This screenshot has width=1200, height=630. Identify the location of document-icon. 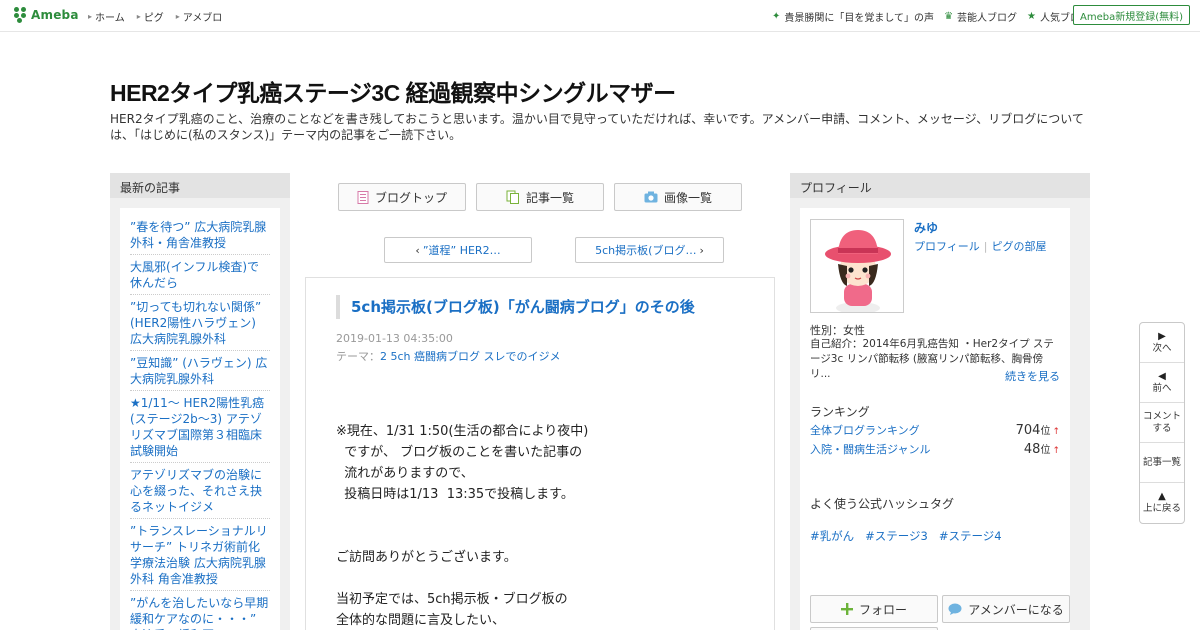
(363, 197).